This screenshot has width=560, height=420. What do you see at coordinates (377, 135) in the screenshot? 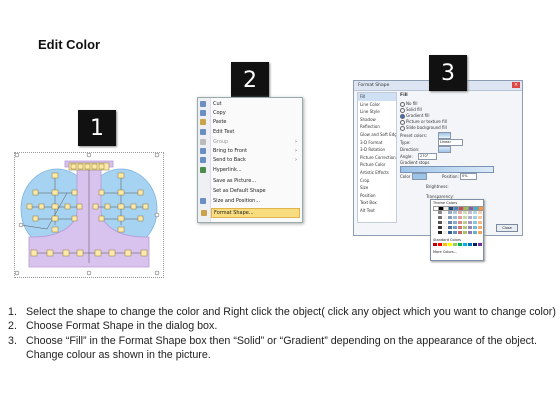
I see `category-item: Glow and Soft Edges` at bounding box center [377, 135].